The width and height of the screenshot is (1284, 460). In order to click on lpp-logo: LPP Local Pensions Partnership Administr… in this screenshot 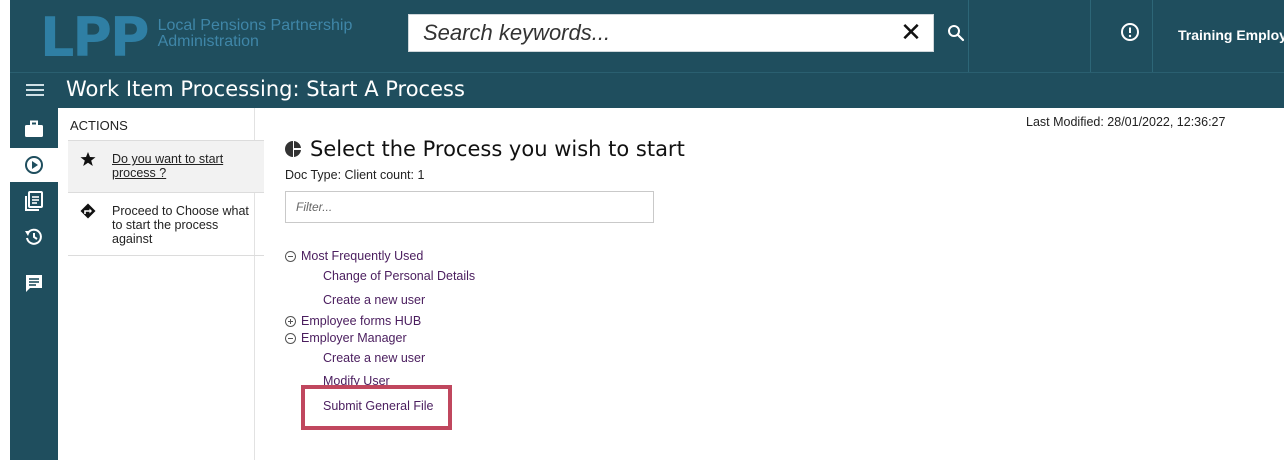, I will do `click(196, 38)`.